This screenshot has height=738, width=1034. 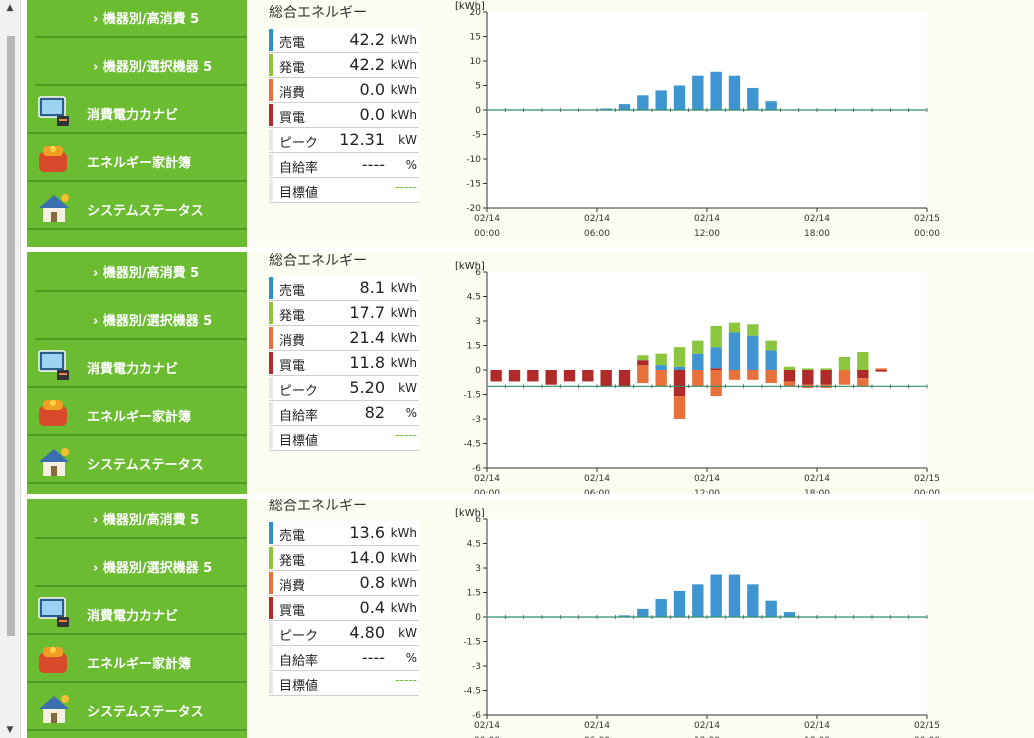 What do you see at coordinates (10, 730) in the screenshot?
I see `scroll-down-arrow-icon: ▼` at bounding box center [10, 730].